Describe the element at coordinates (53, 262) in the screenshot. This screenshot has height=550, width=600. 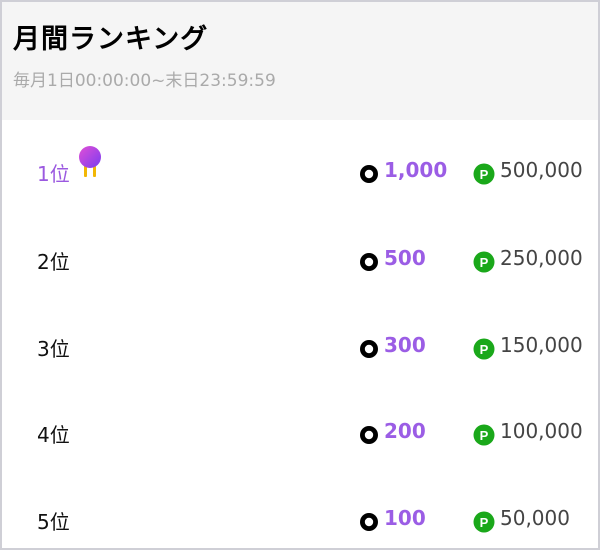
I see `rank-label: 2位` at that location.